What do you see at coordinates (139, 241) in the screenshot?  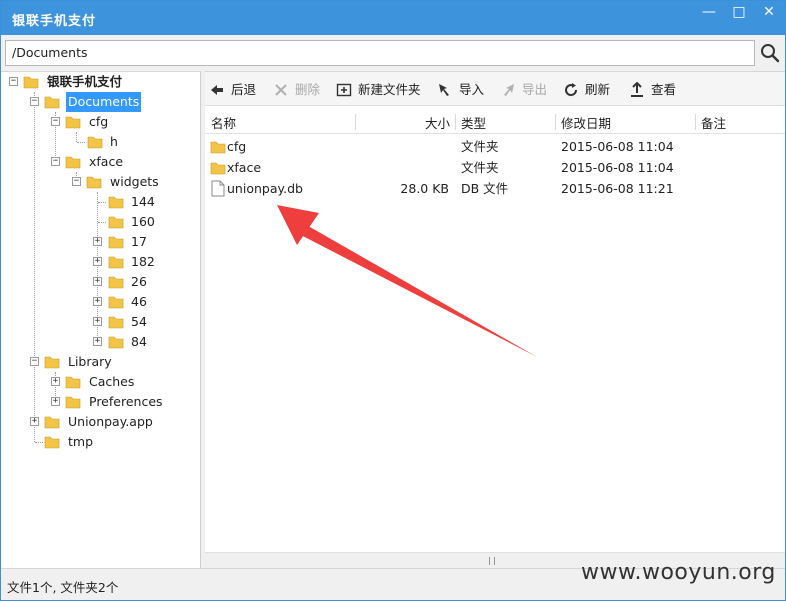 I see `tree-node-label: 17` at bounding box center [139, 241].